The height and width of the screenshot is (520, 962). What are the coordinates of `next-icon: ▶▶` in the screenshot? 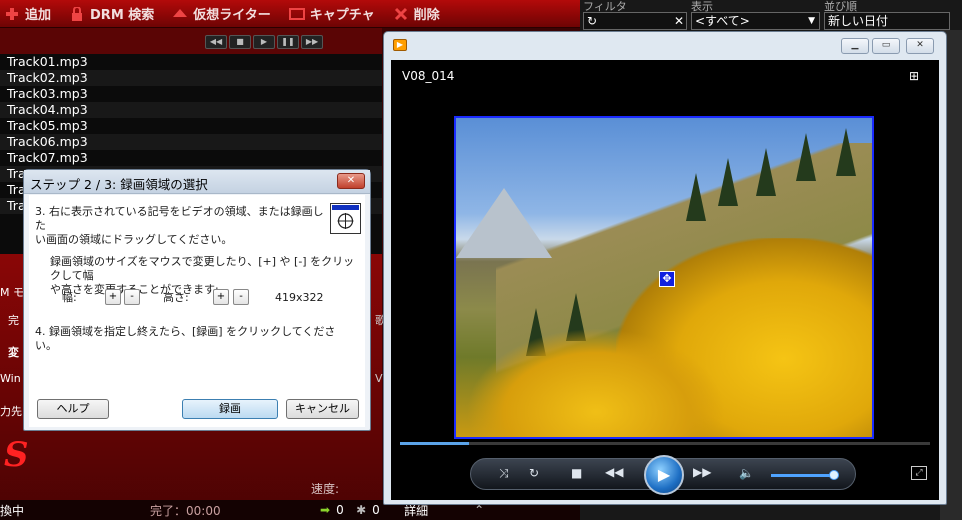 It's located at (702, 472).